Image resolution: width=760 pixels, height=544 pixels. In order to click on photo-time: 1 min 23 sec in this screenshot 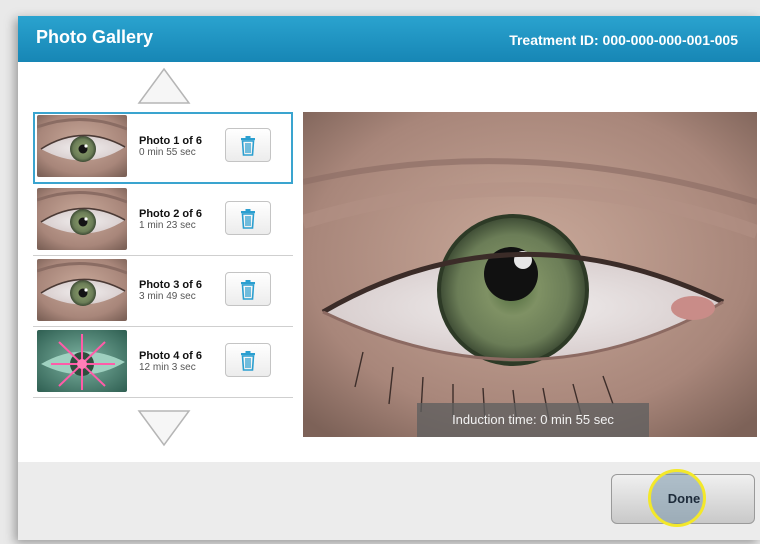, I will do `click(167, 225)`.